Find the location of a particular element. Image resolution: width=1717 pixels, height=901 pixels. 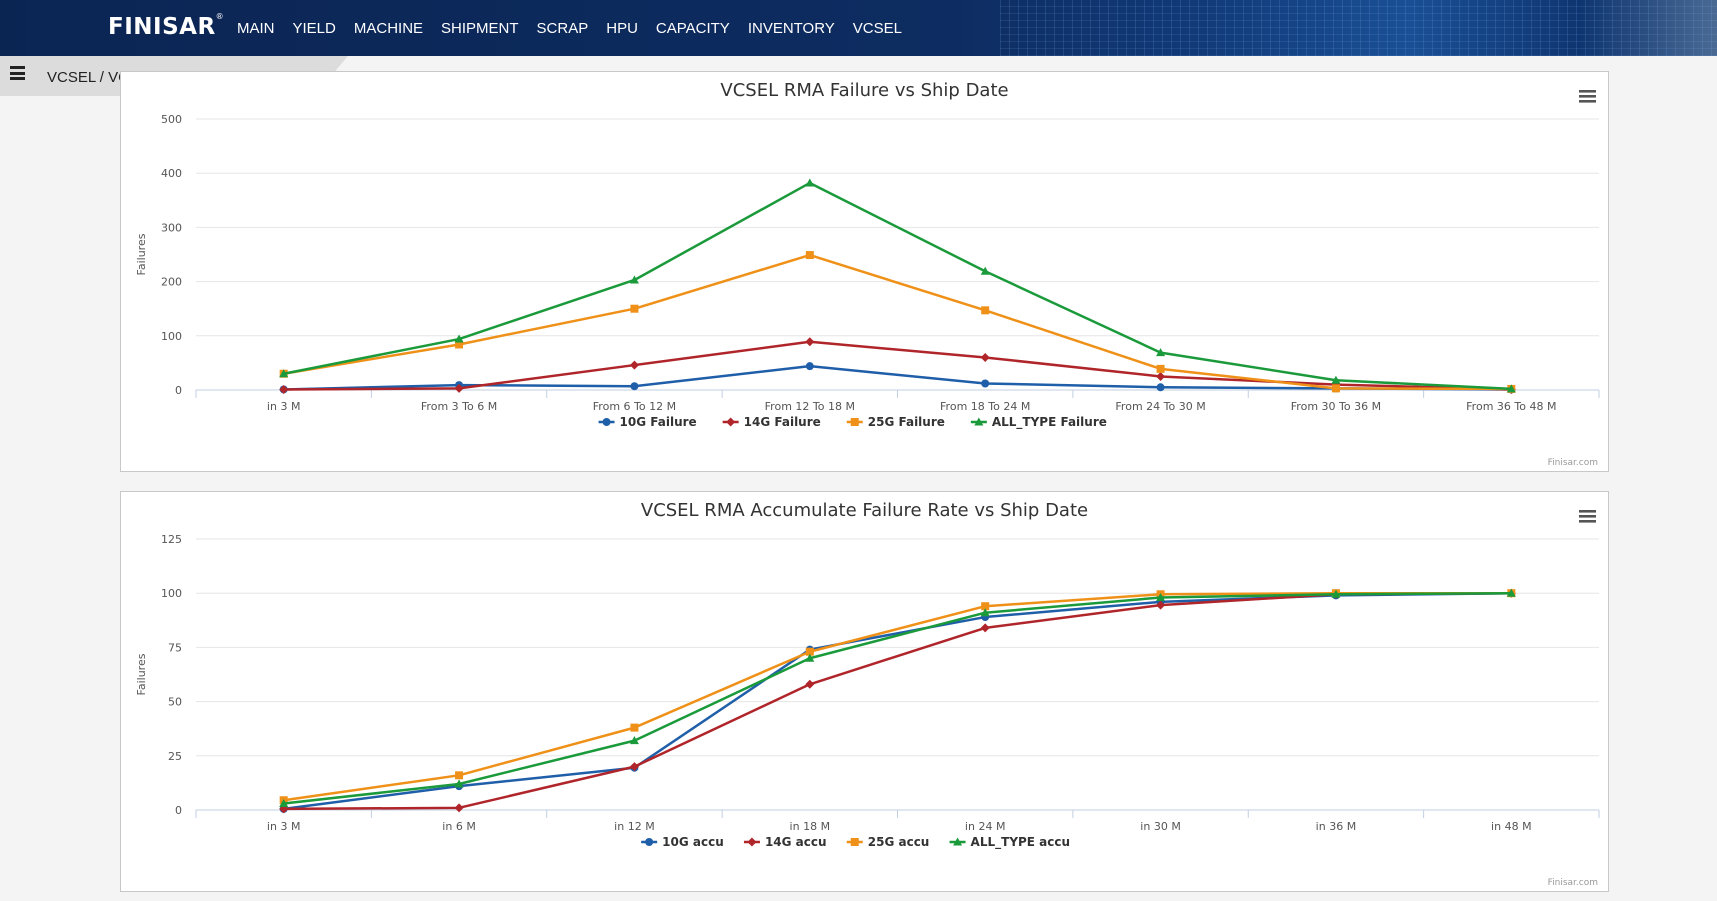

y-axis-label: Failures is located at coordinates (141, 674).